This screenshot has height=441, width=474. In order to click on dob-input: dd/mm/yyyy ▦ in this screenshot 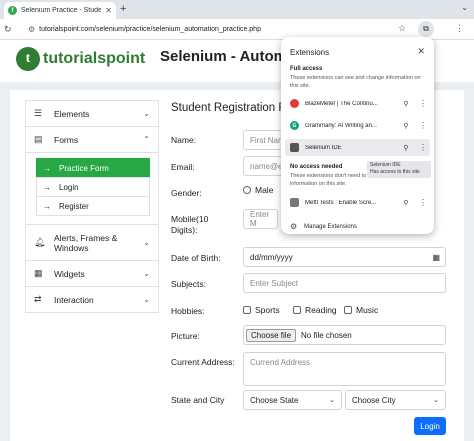, I will do `click(344, 257)`.